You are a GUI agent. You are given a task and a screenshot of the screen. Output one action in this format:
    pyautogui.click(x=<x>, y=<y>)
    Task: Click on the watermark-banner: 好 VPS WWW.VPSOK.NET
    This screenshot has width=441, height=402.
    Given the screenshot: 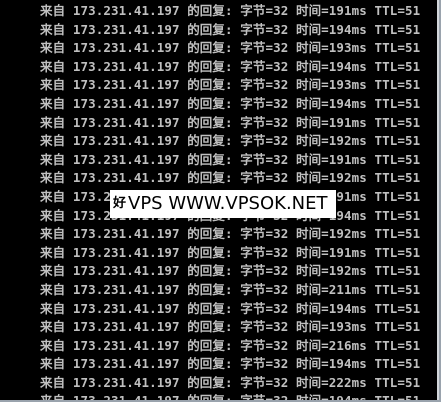 What is the action you would take?
    pyautogui.click(x=223, y=204)
    